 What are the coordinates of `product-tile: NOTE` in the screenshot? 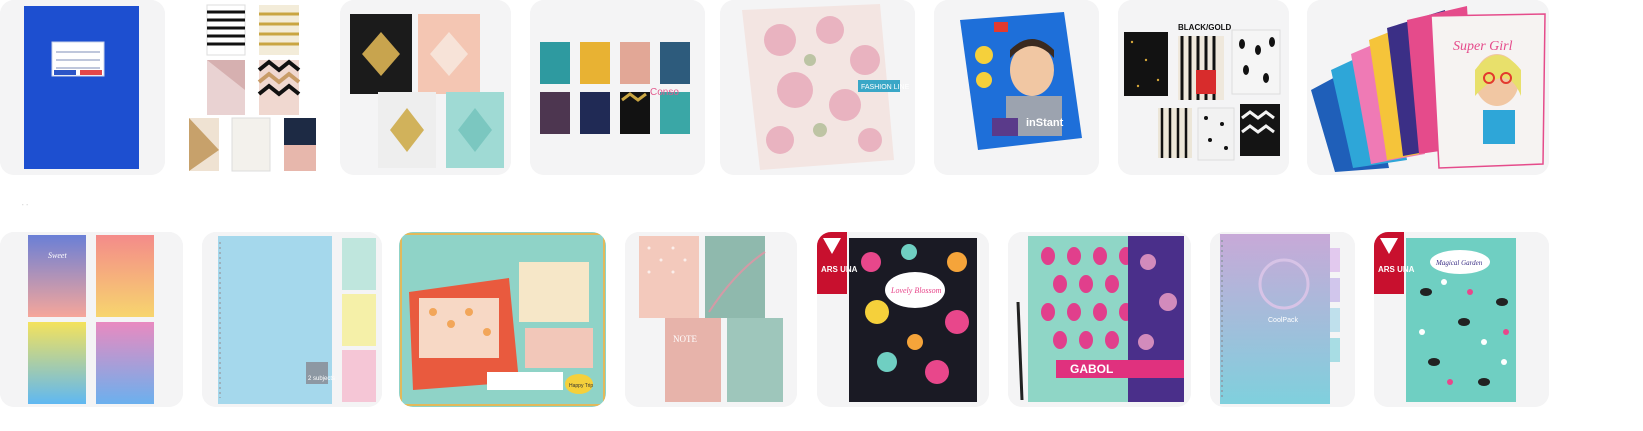 It's located at (711, 319).